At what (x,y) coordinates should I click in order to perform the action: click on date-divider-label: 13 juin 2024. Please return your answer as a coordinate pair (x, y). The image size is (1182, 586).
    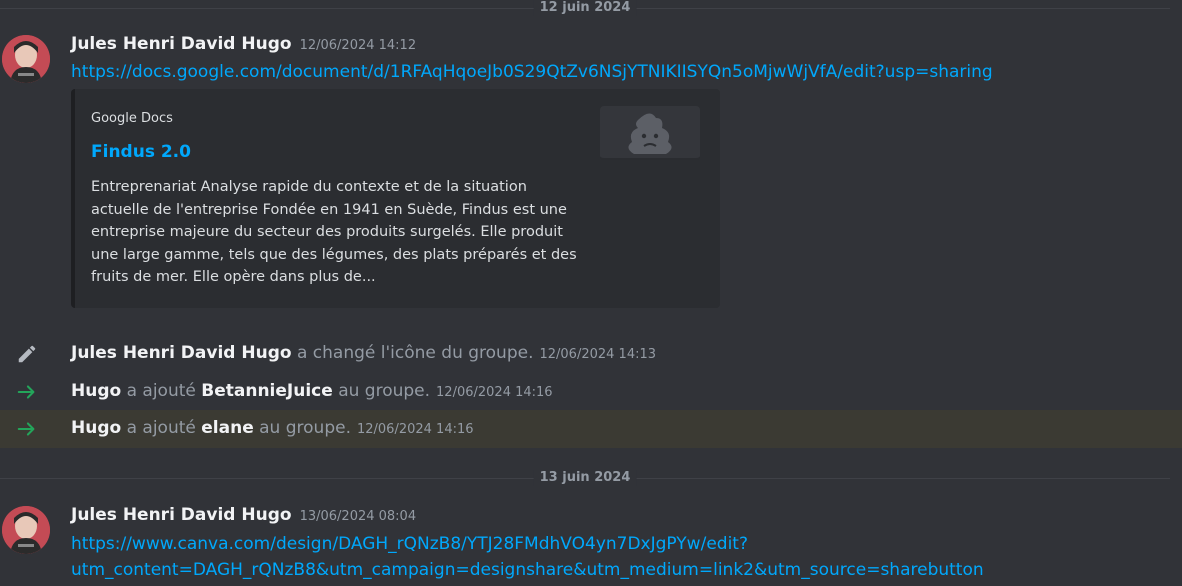
    Looking at the image, I should click on (585, 478).